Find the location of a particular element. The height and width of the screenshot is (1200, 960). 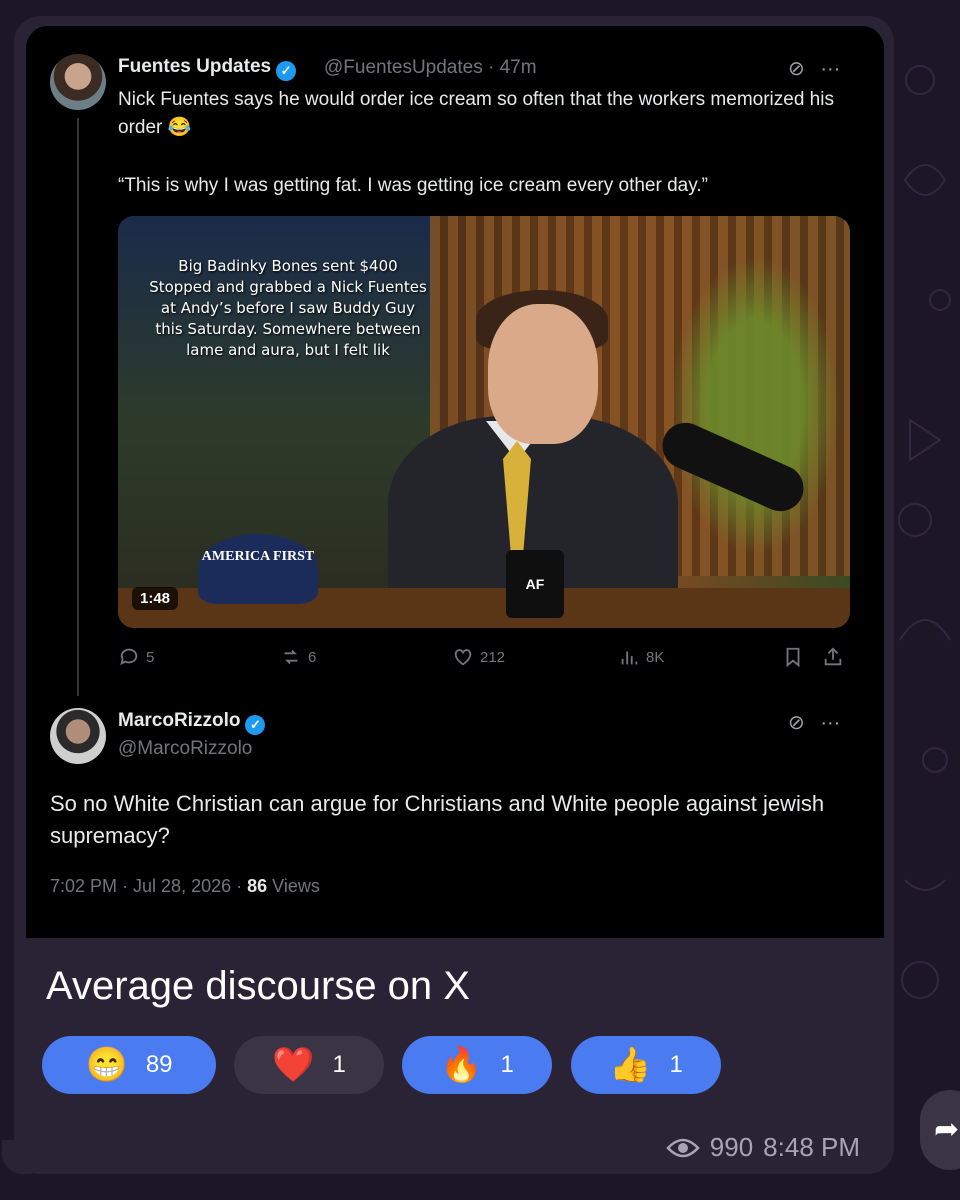

thread-line is located at coordinates (78, 407).